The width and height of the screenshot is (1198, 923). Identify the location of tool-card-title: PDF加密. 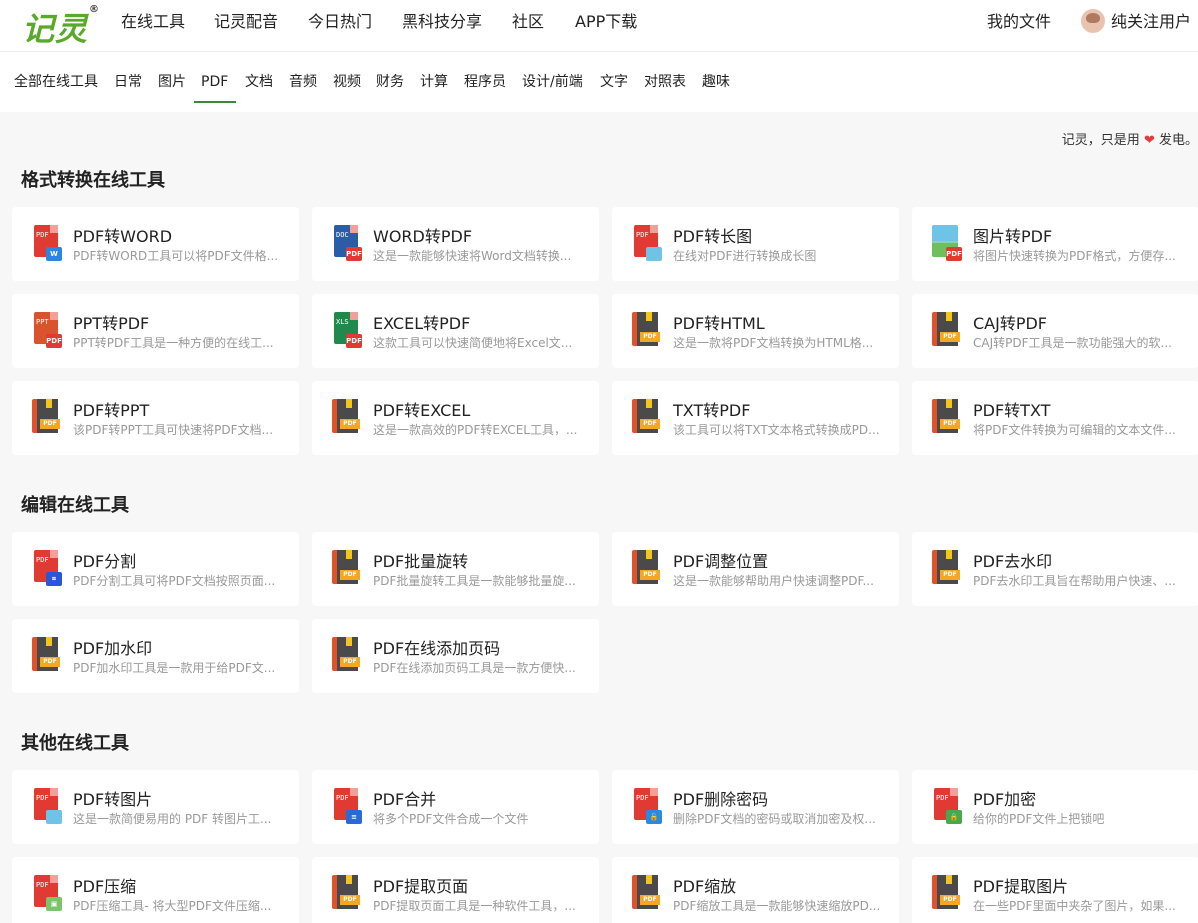
(1005, 799).